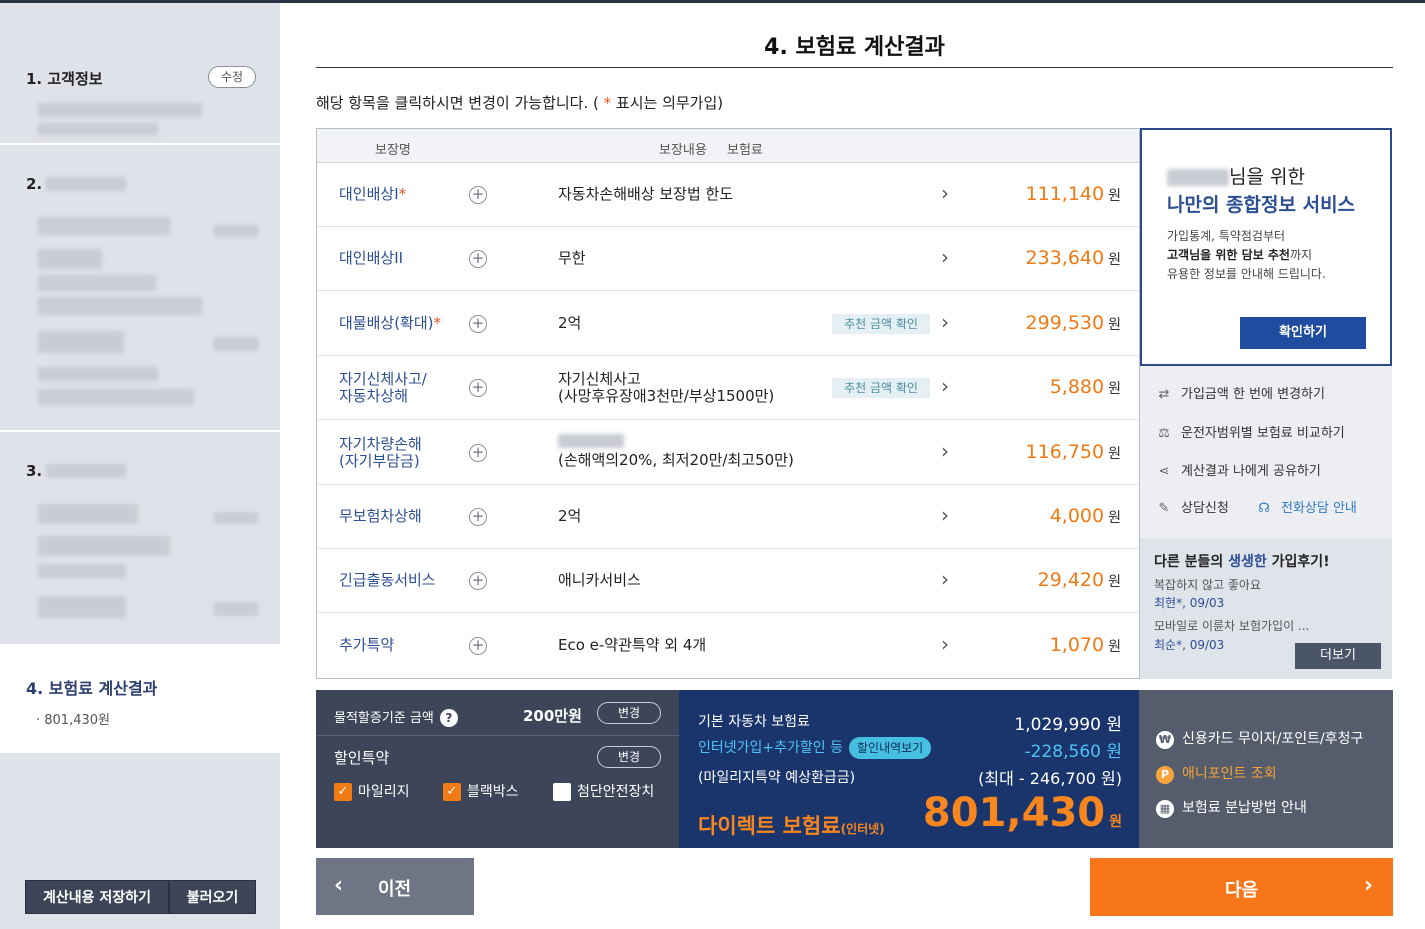 The image size is (1425, 929). Describe the element at coordinates (448, 718) in the screenshot. I see `help-icon: ?` at that location.